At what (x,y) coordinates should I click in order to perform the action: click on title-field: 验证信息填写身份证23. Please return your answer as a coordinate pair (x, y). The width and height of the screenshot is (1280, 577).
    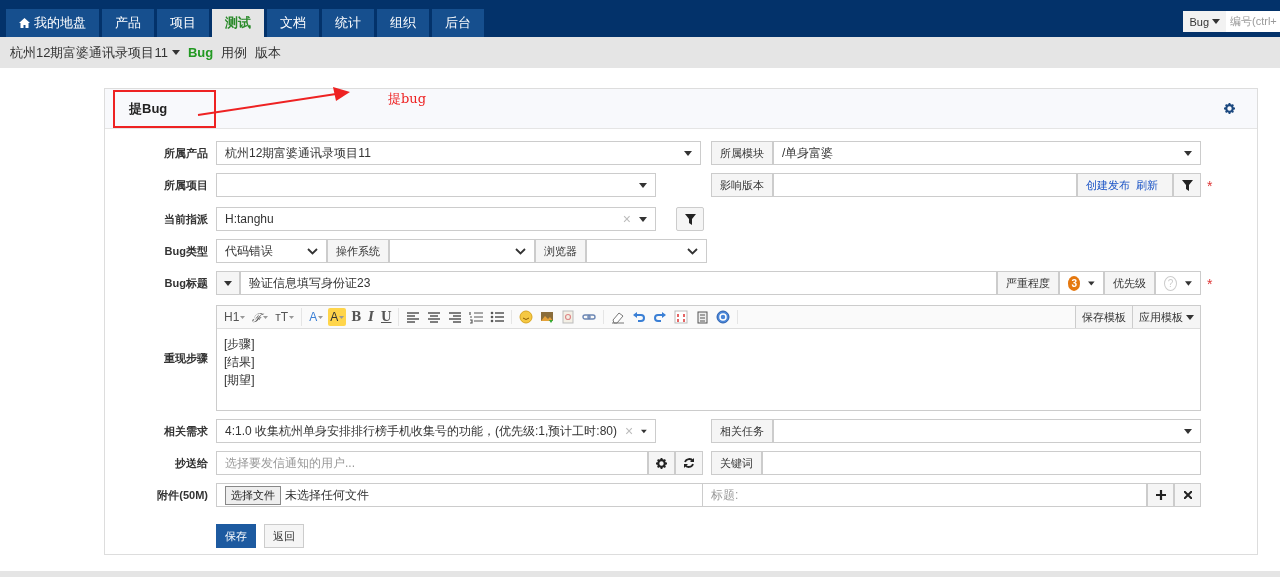
    Looking at the image, I should click on (618, 283).